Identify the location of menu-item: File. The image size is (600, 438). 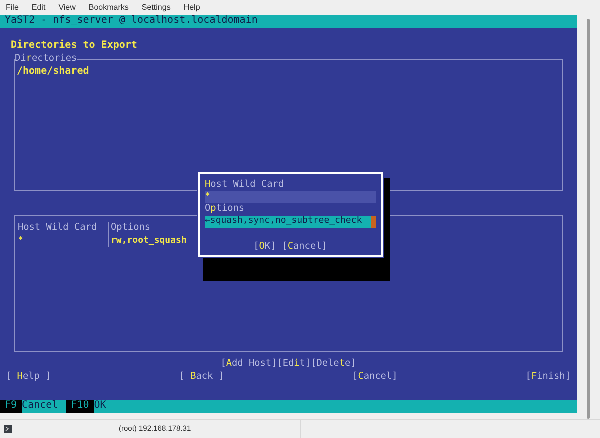
(12, 8).